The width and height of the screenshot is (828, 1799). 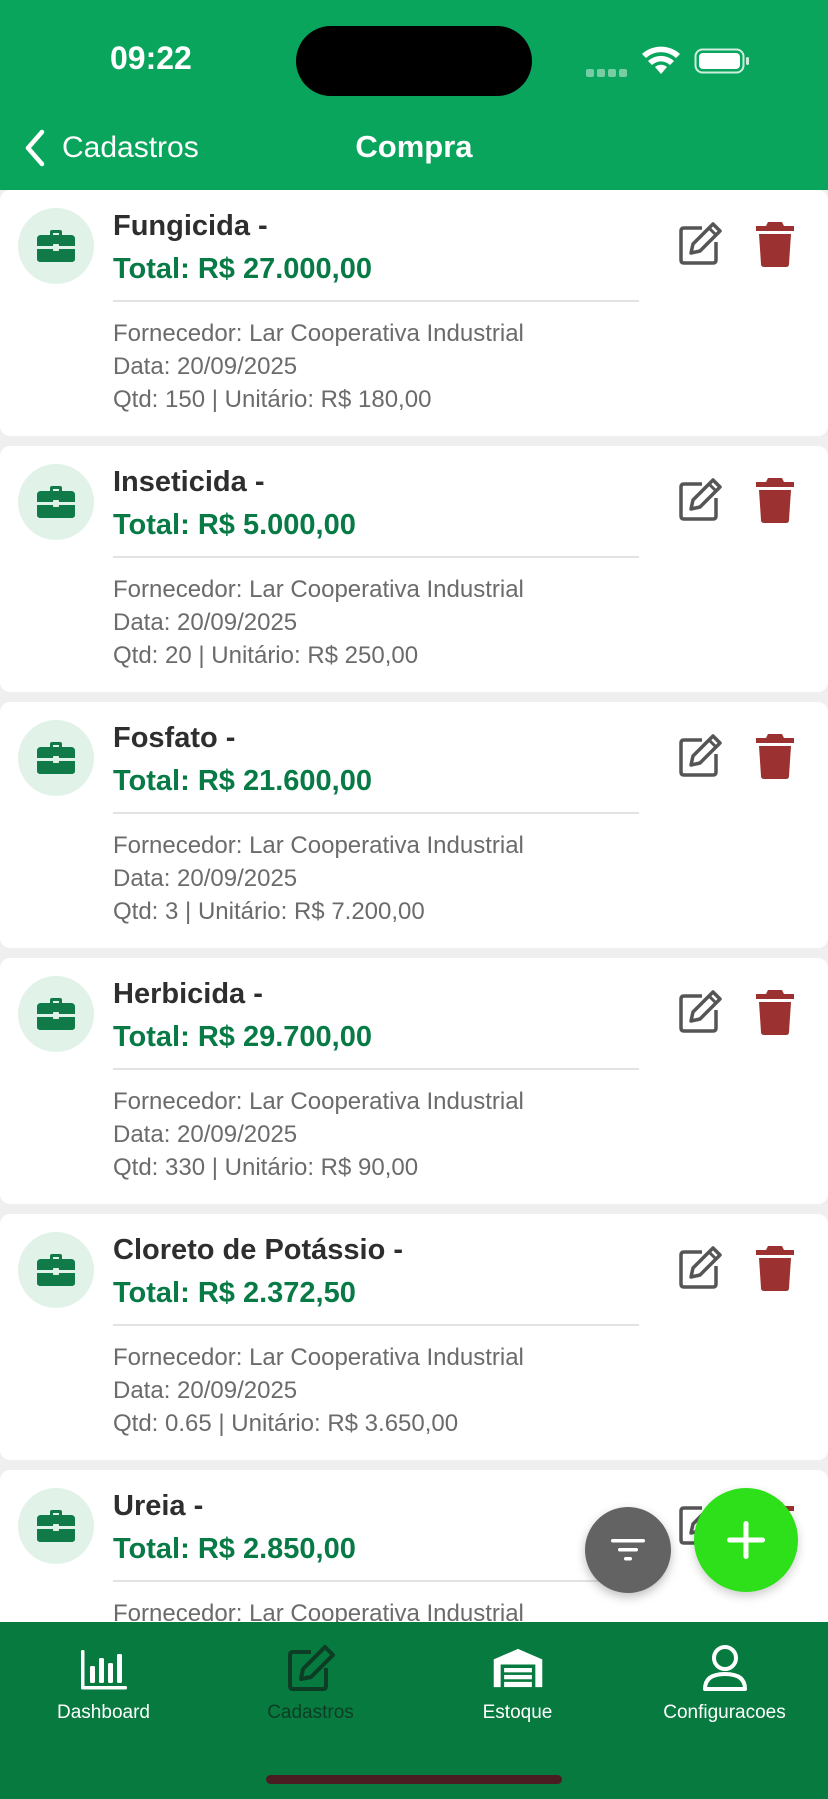 I want to click on purchase-total: Total: R$ 29.700,00, so click(x=242, y=1037).